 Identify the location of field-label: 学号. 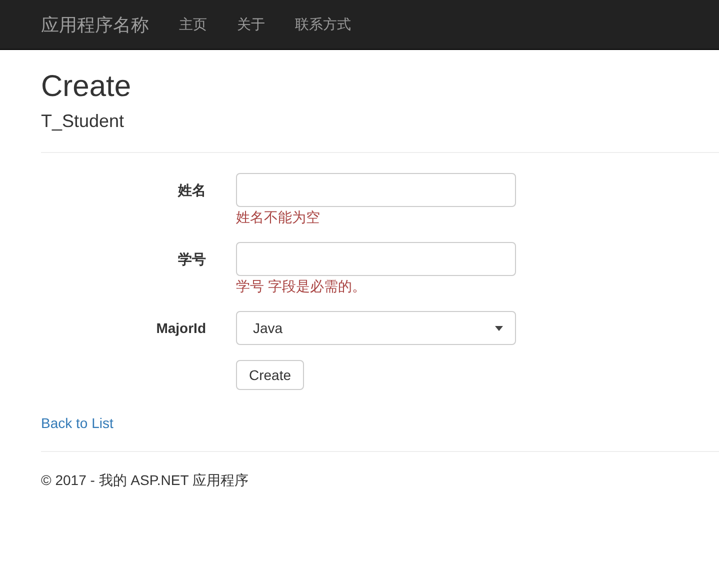
(192, 259).